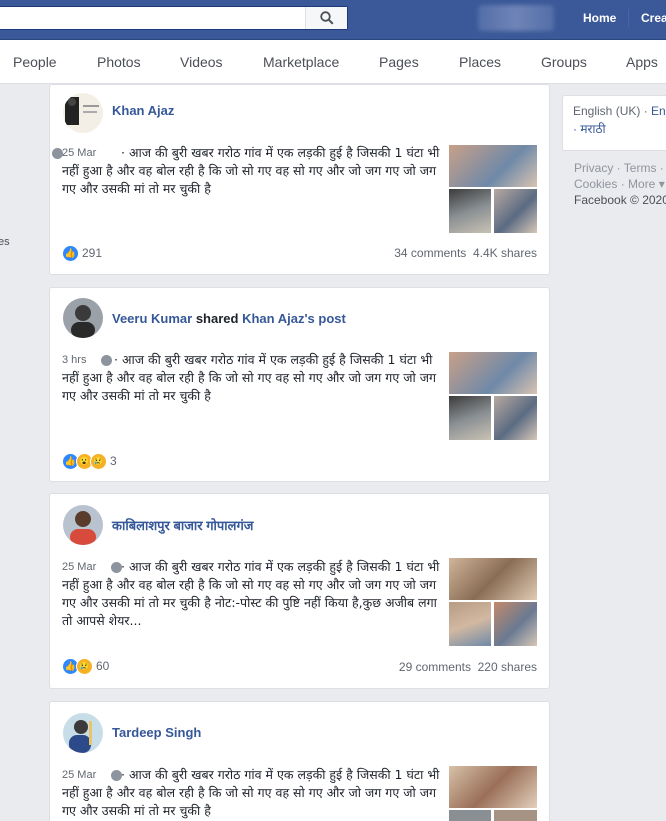  I want to click on tab-people: People, so click(35, 62).